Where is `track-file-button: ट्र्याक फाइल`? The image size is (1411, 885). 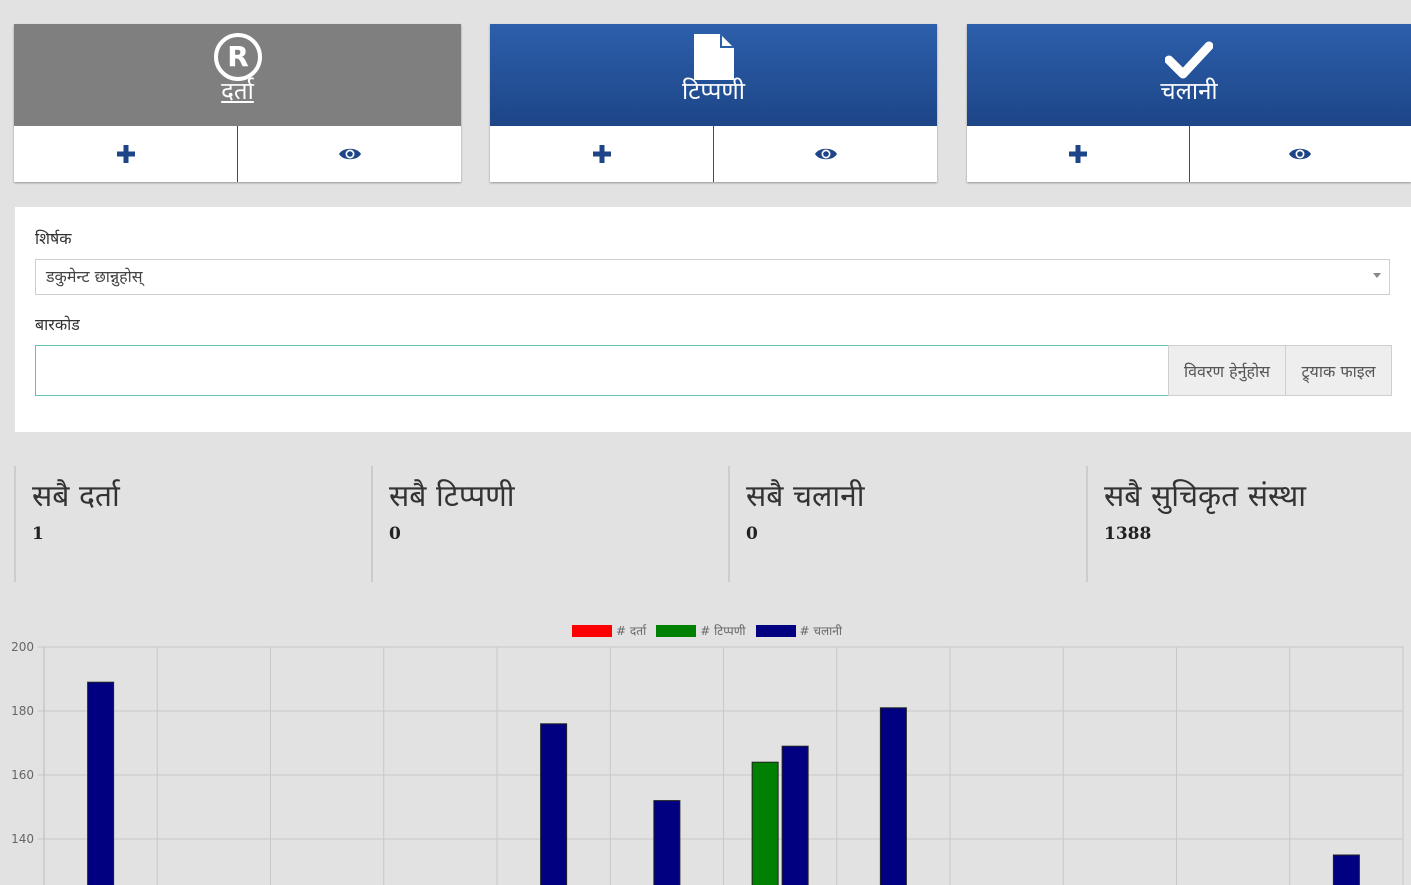 track-file-button: ट्र्याक फाइल is located at coordinates (1338, 370).